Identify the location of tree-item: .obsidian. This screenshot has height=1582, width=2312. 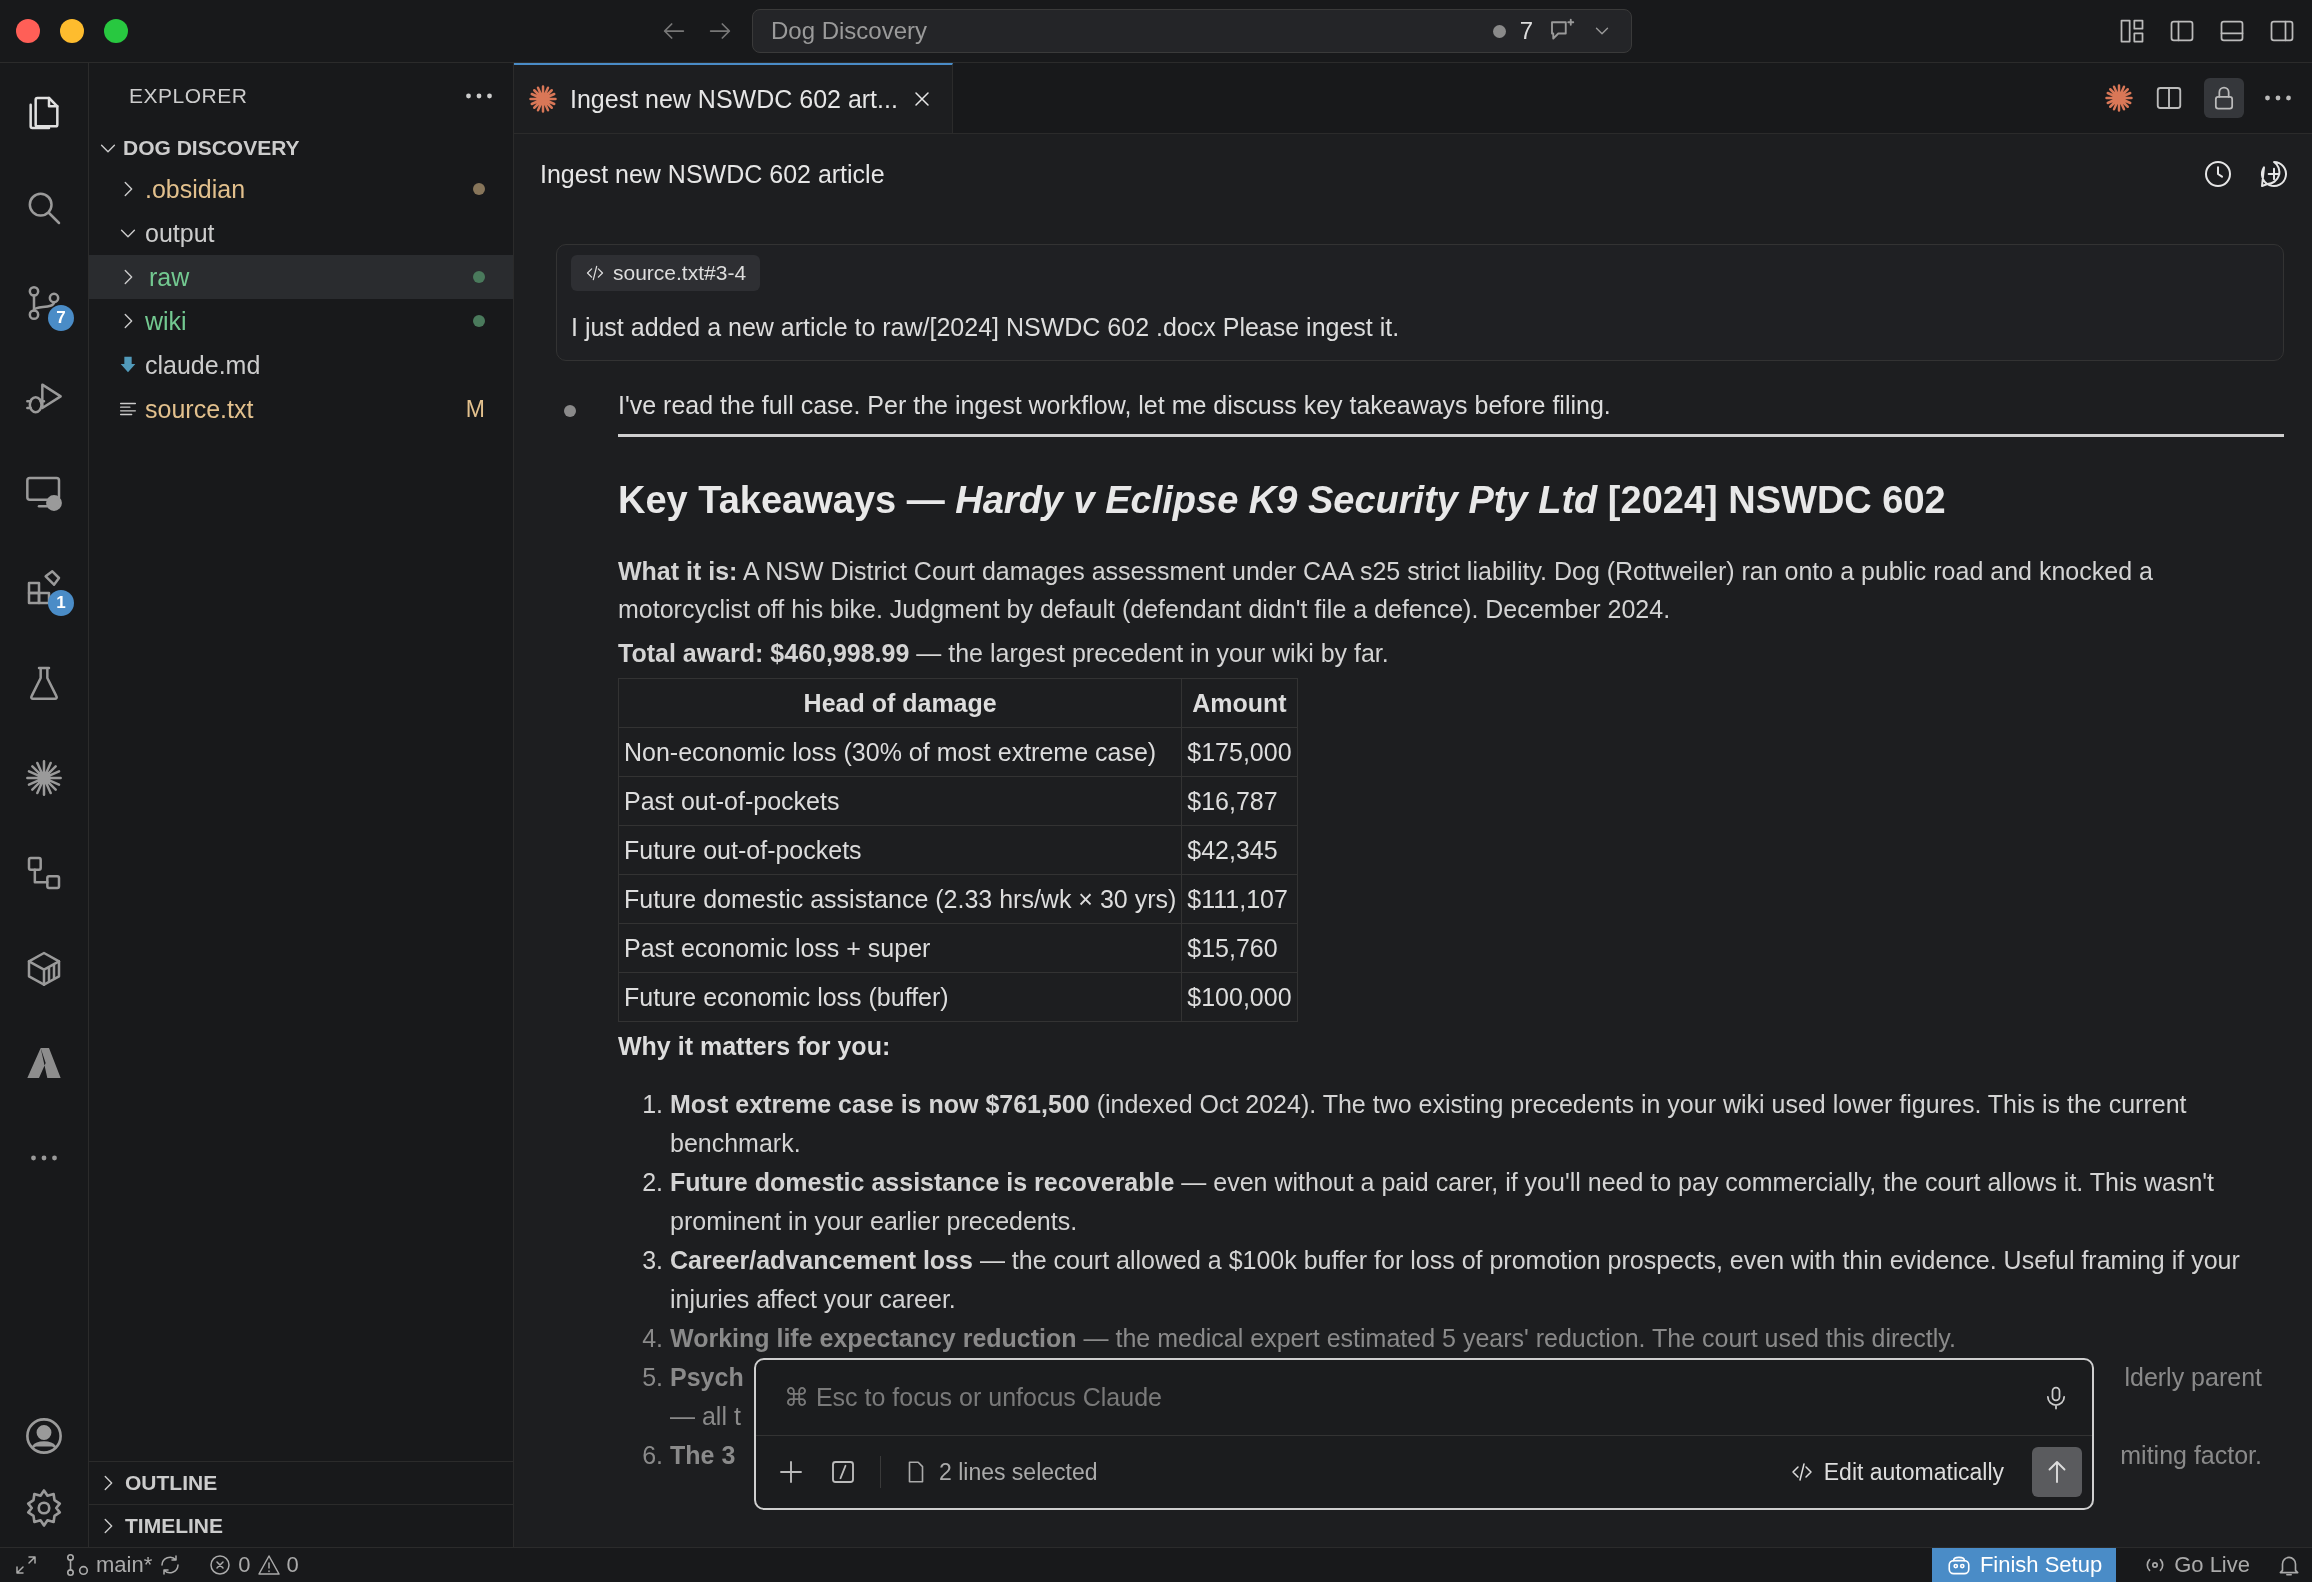
(301, 189).